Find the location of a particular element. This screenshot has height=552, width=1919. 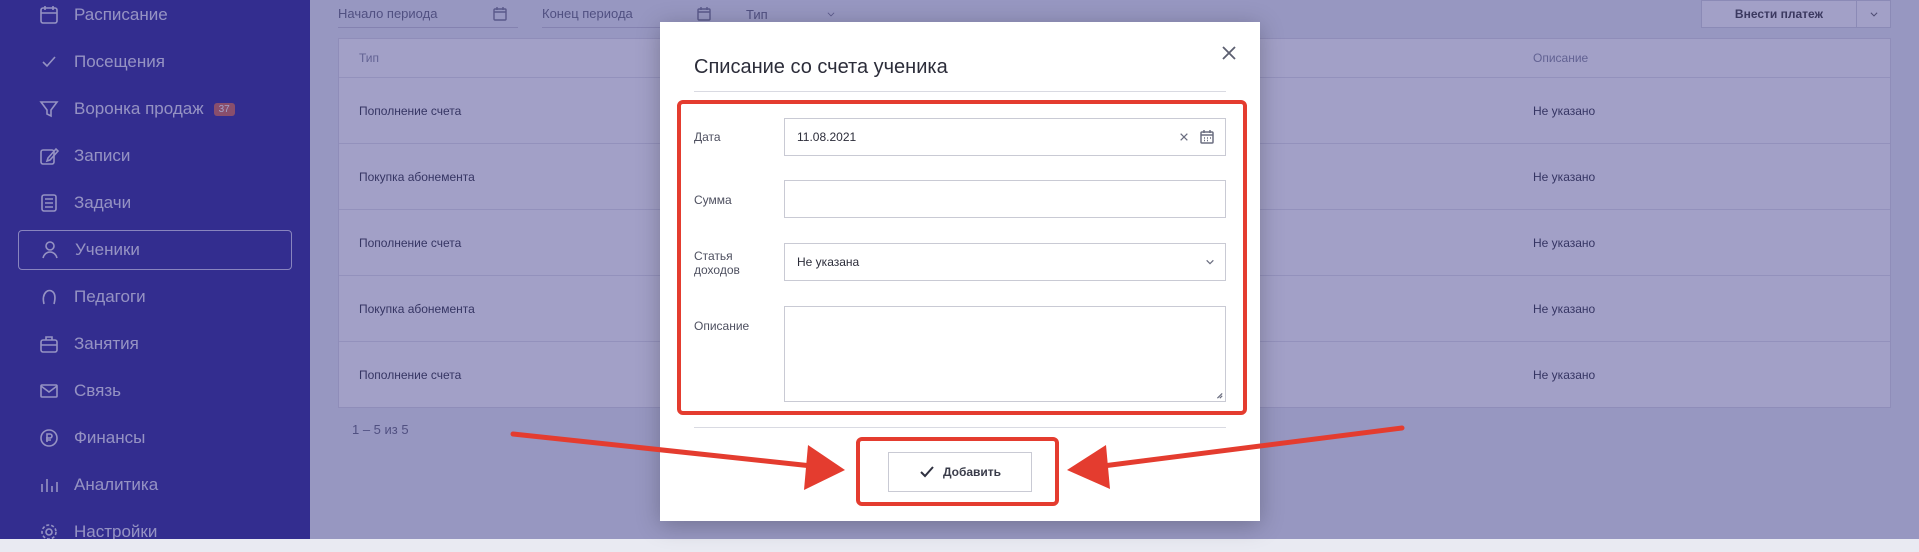

right-arrow-head is located at coordinates (1088, 467).